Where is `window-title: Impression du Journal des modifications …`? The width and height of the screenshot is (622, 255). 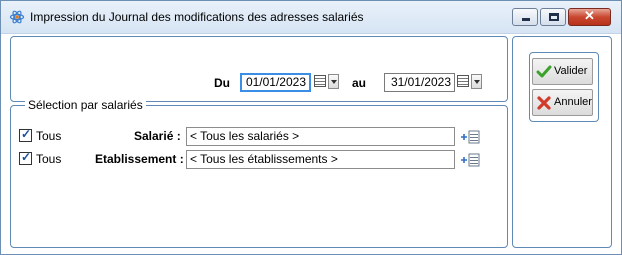
window-title: Impression du Journal des modifications … is located at coordinates (197, 17).